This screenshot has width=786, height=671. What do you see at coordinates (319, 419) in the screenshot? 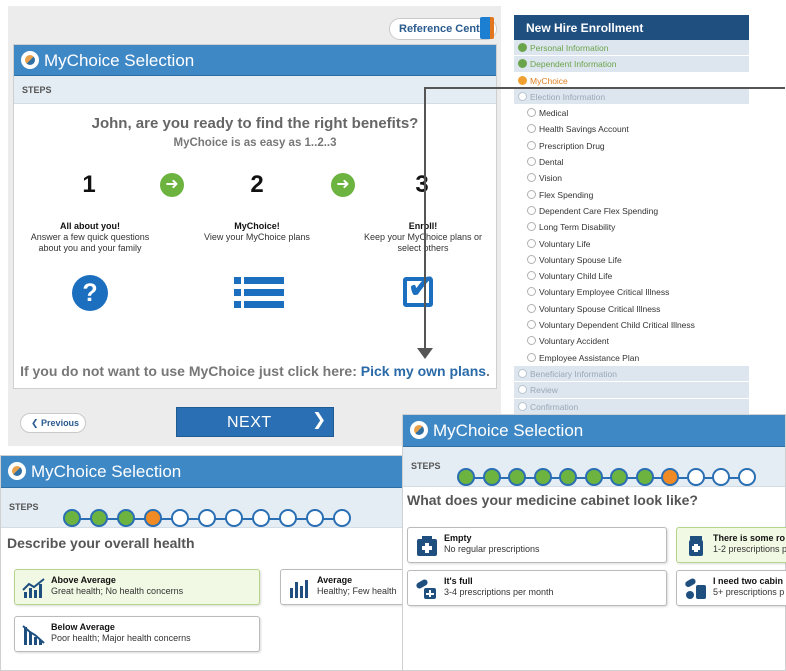
I see `chevron-right-icon: ❯` at bounding box center [319, 419].